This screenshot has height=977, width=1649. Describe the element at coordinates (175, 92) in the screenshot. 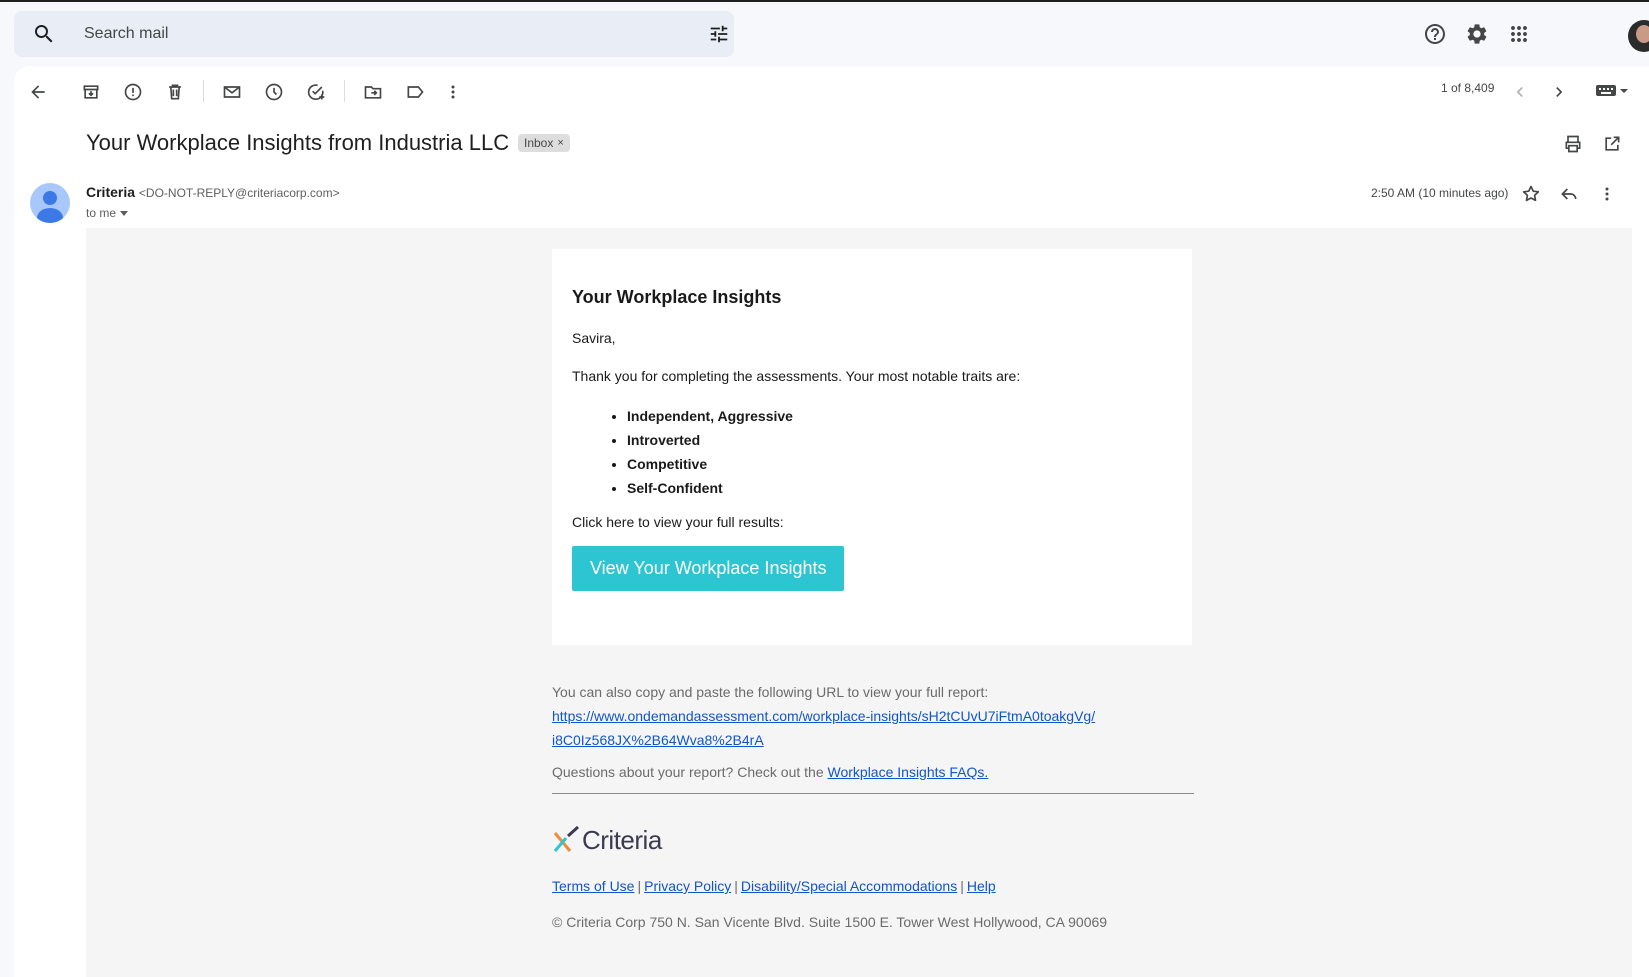

I see `delete-icon` at that location.